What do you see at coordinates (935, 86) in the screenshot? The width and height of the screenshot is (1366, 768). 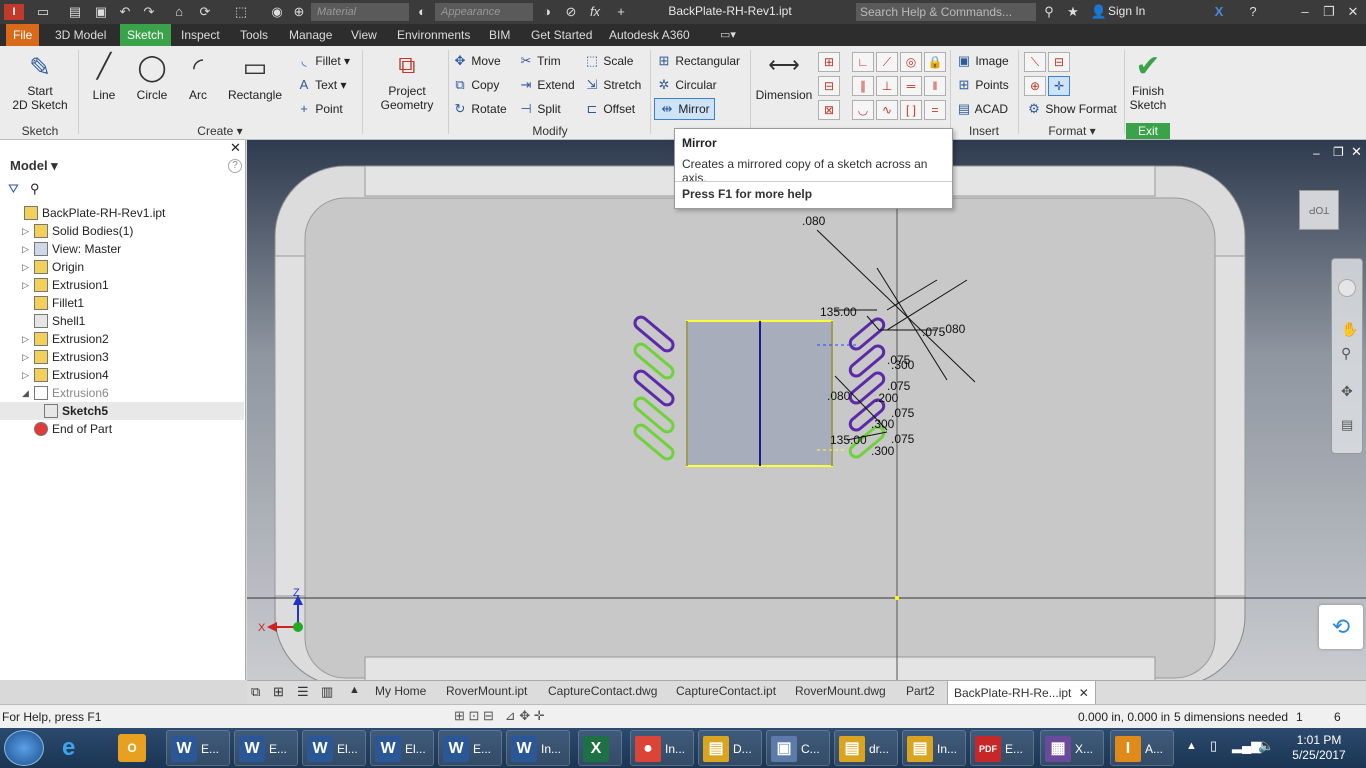 I see `vertical-constraint-icon: ‖` at bounding box center [935, 86].